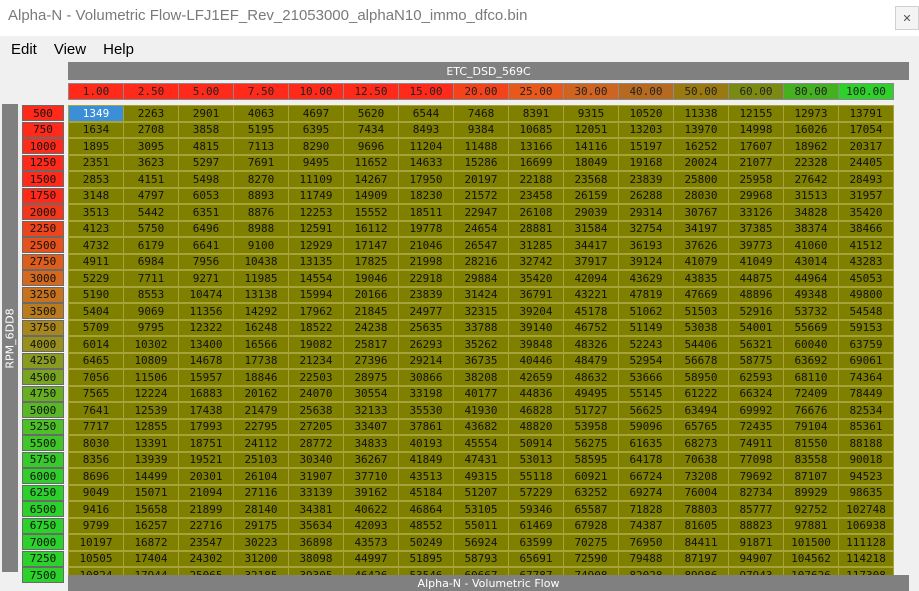 This screenshot has width=919, height=591. What do you see at coordinates (261, 426) in the screenshot?
I see `table-cell: 22795` at bounding box center [261, 426].